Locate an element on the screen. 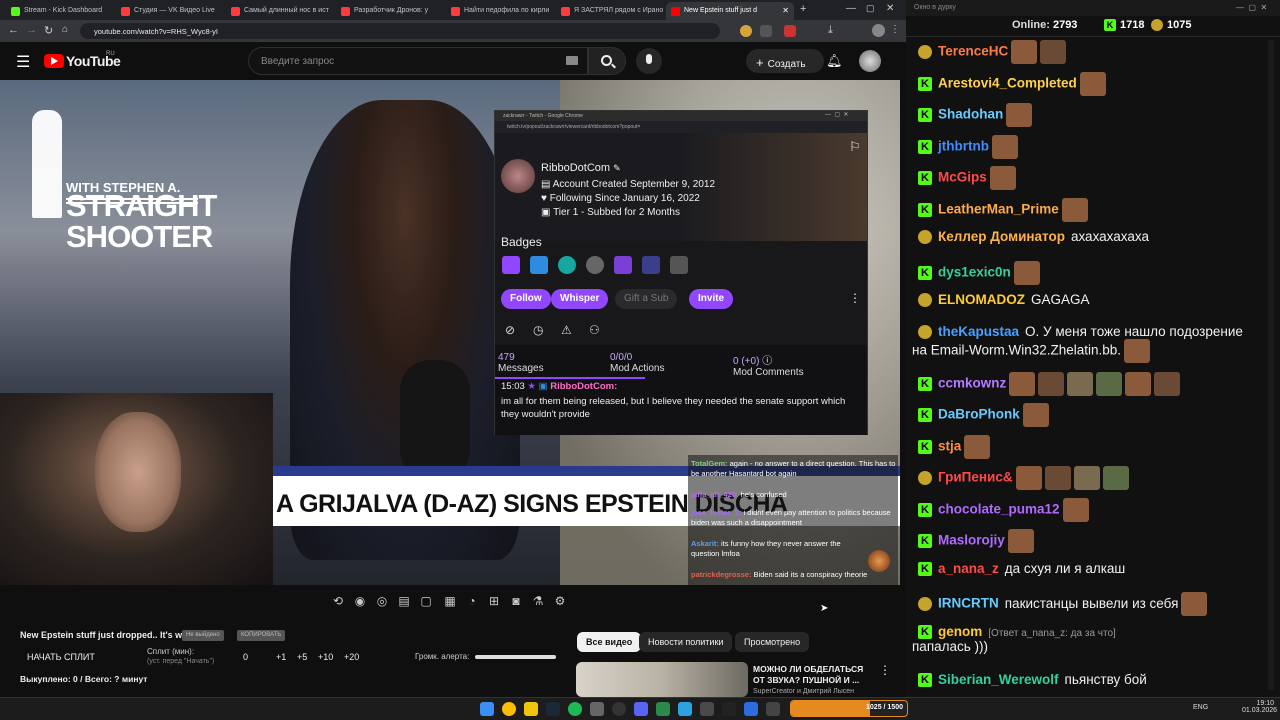  more-options-icon: ⋮ is located at coordinates (855, 298).